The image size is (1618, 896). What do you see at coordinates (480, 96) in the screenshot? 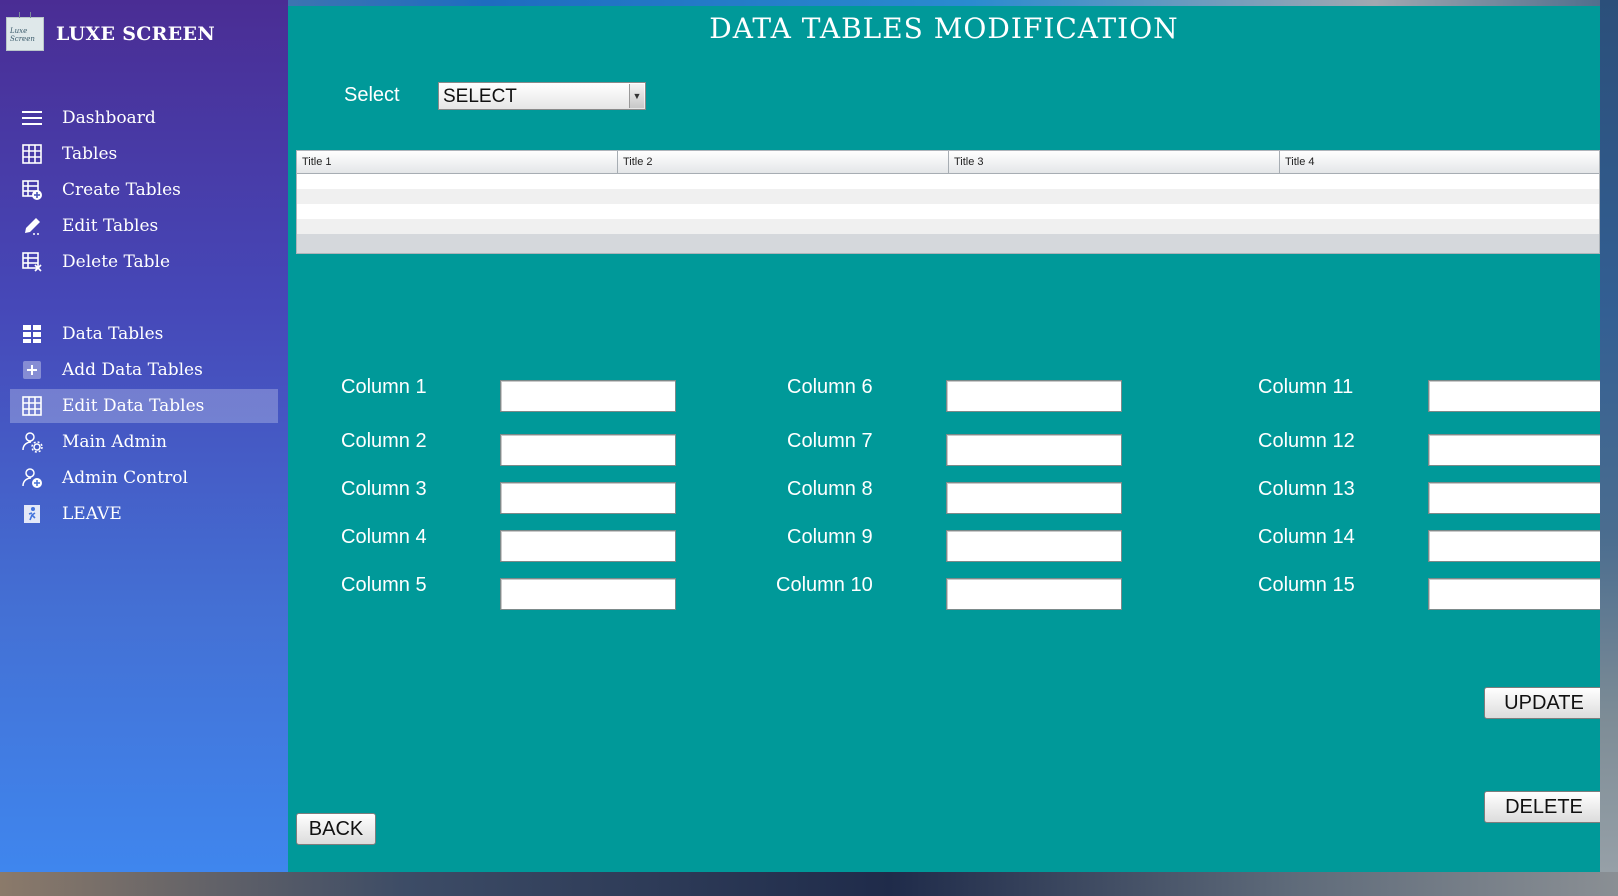
I see `select-value: SELECT` at bounding box center [480, 96].